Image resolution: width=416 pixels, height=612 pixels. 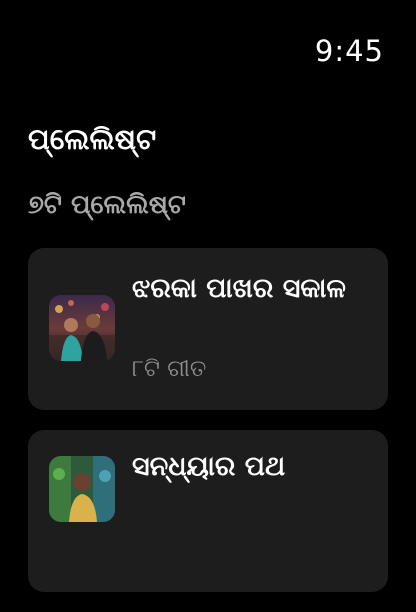 What do you see at coordinates (209, 466) in the screenshot?
I see `playlist-title: ସନ୍ଧ୍ୟାର ପଥ` at bounding box center [209, 466].